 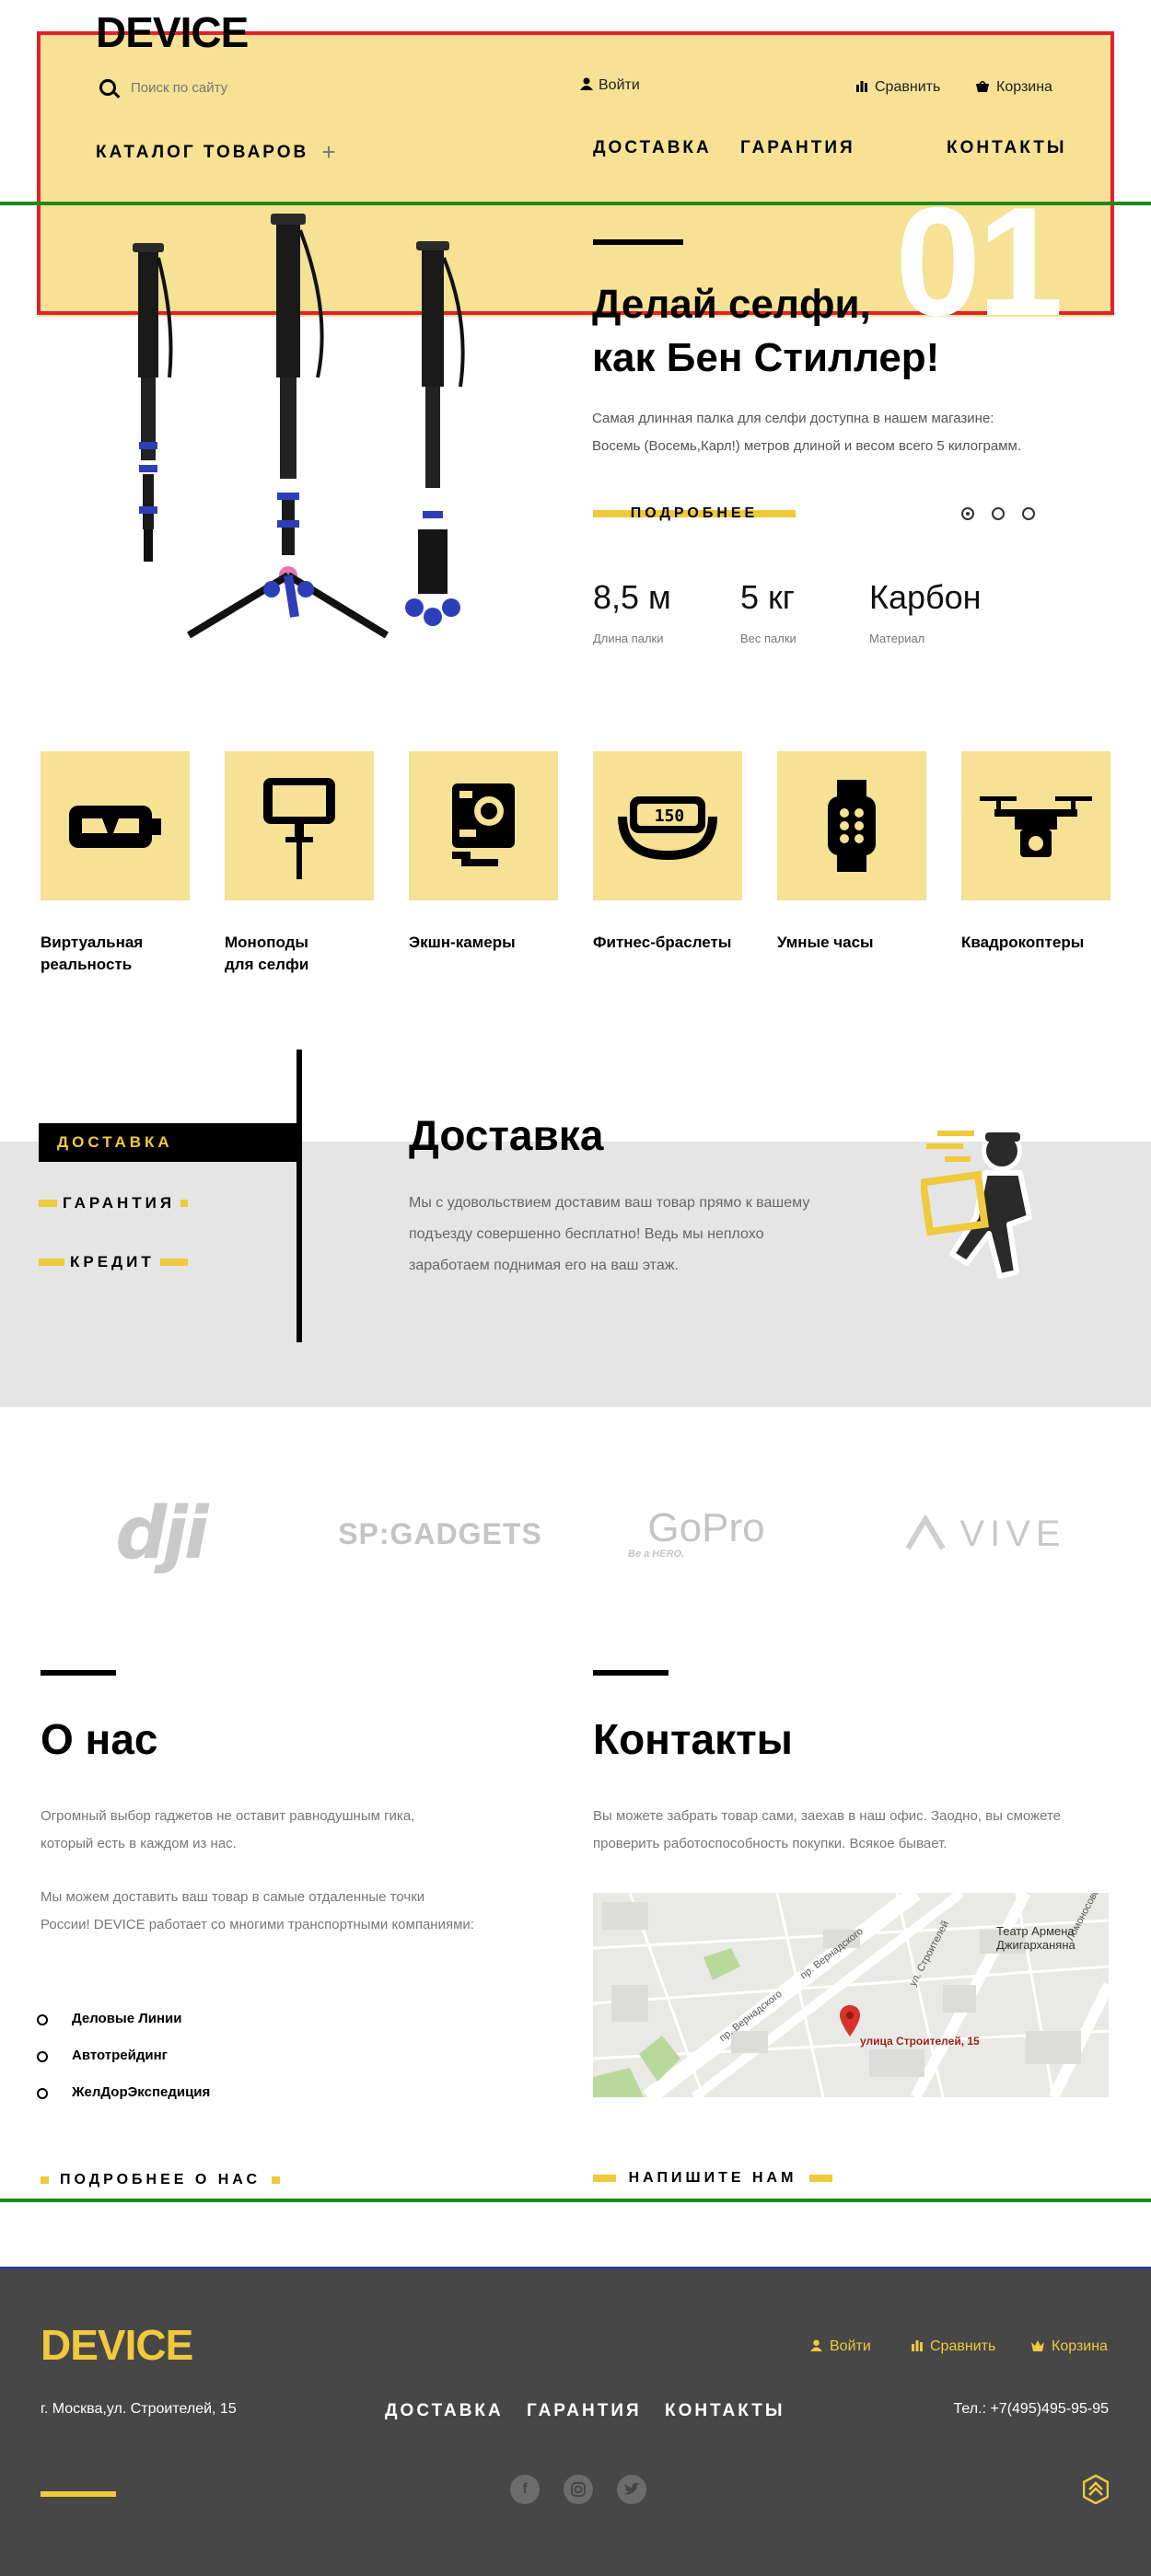 What do you see at coordinates (578, 2489) in the screenshot?
I see `instagram-icon` at bounding box center [578, 2489].